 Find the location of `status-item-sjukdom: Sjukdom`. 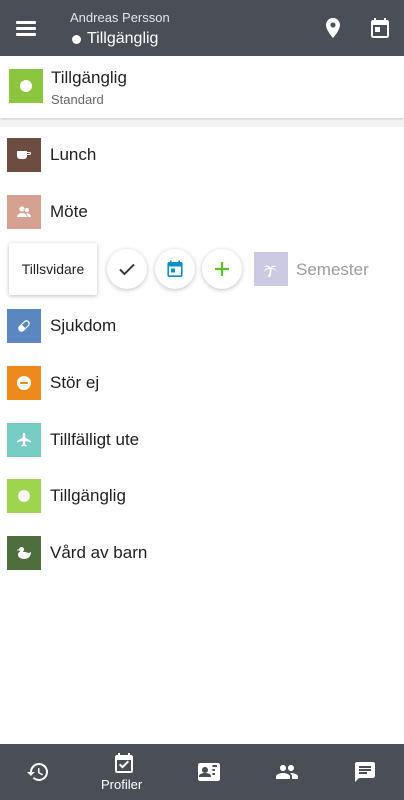

status-item-sjukdom: Sjukdom is located at coordinates (202, 334).